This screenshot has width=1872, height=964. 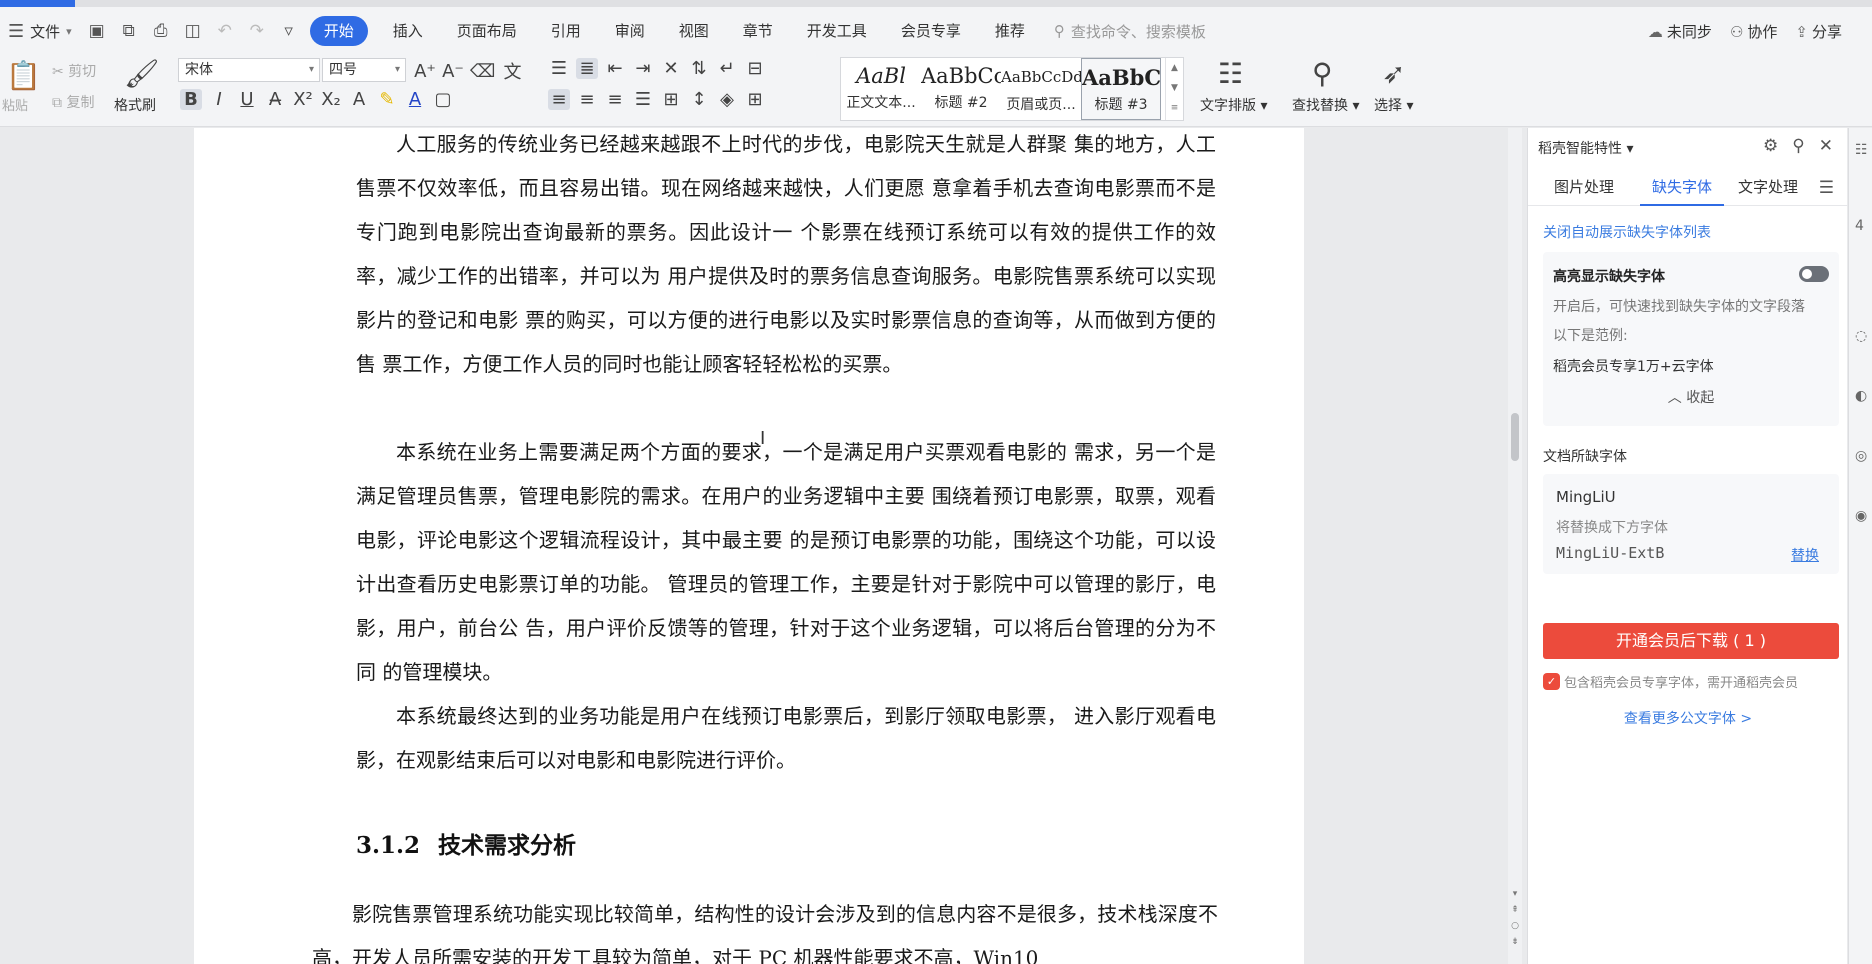 What do you see at coordinates (1393, 73) in the screenshot?
I see `cursor-icon: ➶` at bounding box center [1393, 73].